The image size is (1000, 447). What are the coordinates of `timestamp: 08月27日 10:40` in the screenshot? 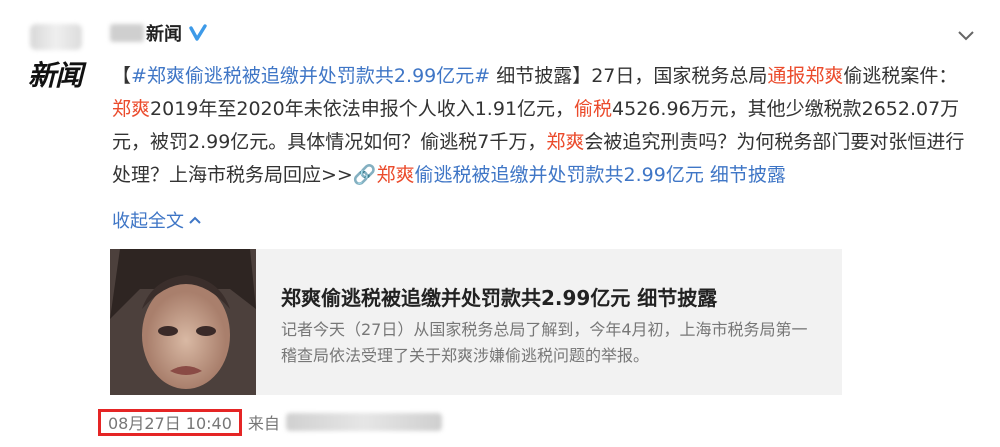 It's located at (170, 422).